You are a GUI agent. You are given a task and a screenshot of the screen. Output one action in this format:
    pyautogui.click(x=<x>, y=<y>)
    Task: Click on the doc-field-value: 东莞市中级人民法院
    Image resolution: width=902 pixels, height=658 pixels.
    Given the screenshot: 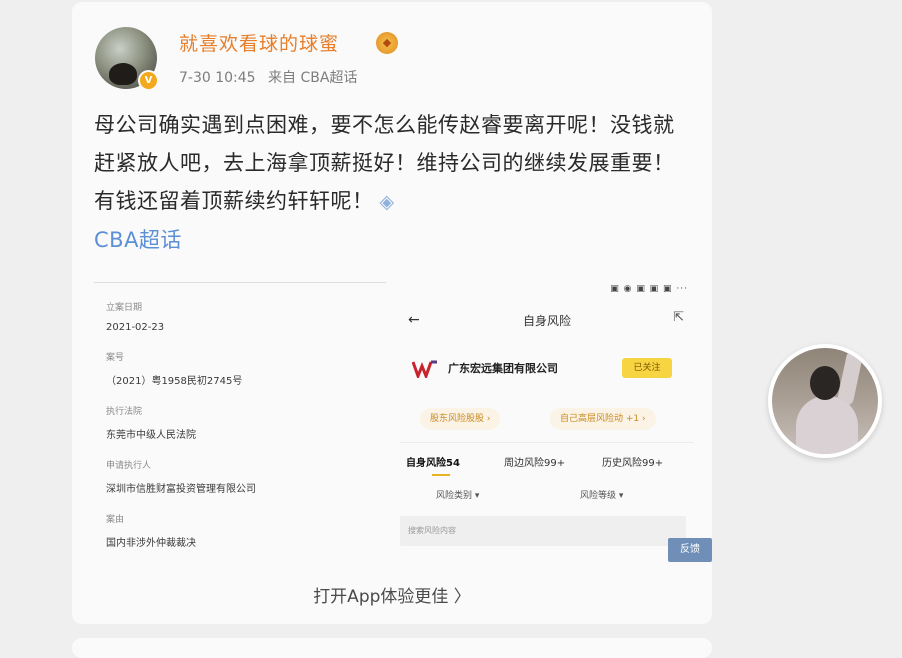 What is the action you would take?
    pyautogui.click(x=151, y=435)
    